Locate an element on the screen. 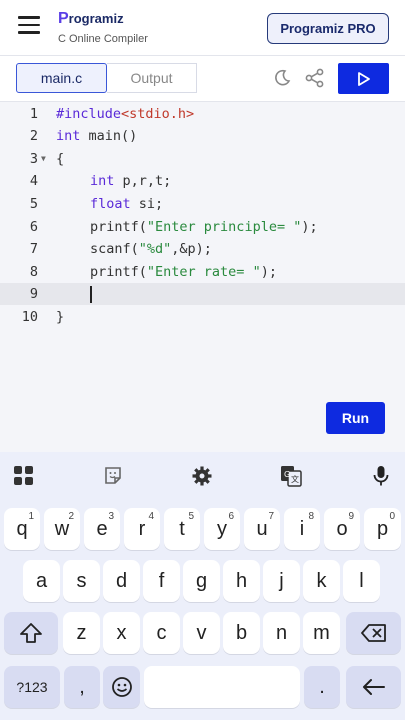 This screenshot has width=405, height=720. key-q: q1 is located at coordinates (22, 529).